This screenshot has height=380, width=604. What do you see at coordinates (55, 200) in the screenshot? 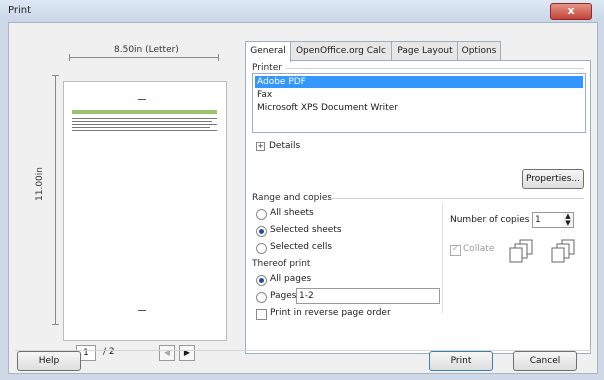
I see `height-ruler` at bounding box center [55, 200].